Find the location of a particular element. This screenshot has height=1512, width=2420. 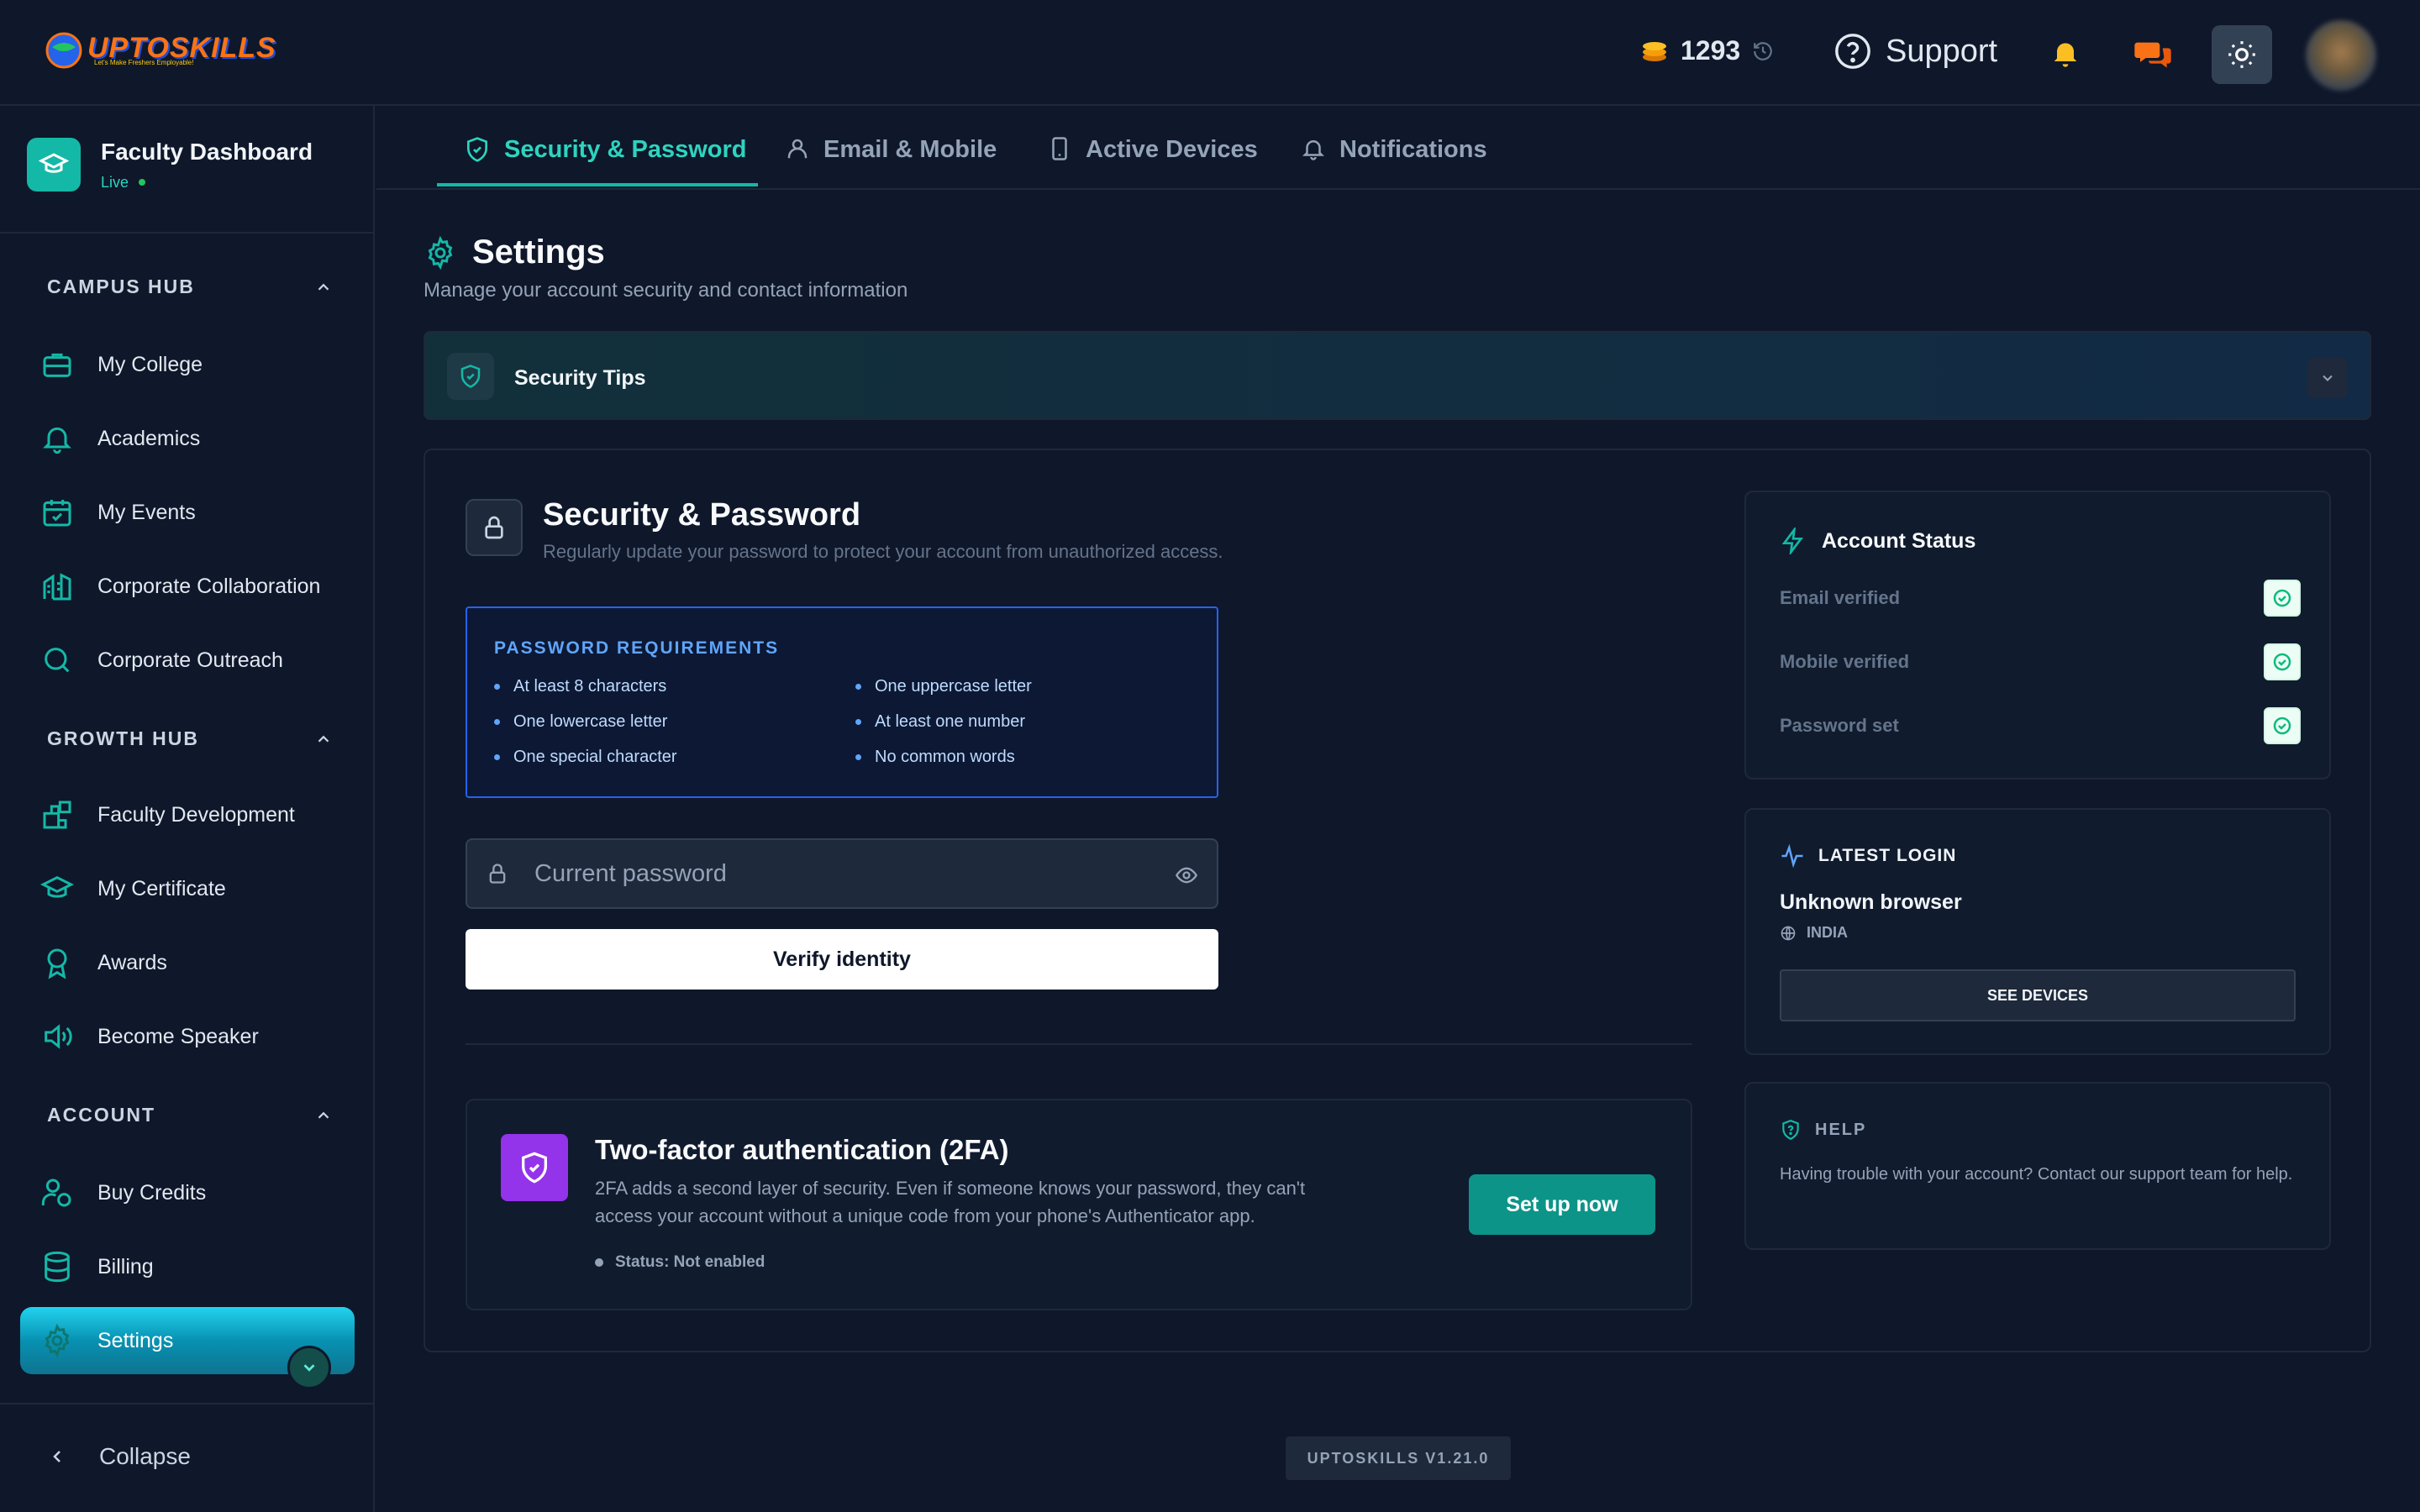

help-header: HELP is located at coordinates (1823, 1130).